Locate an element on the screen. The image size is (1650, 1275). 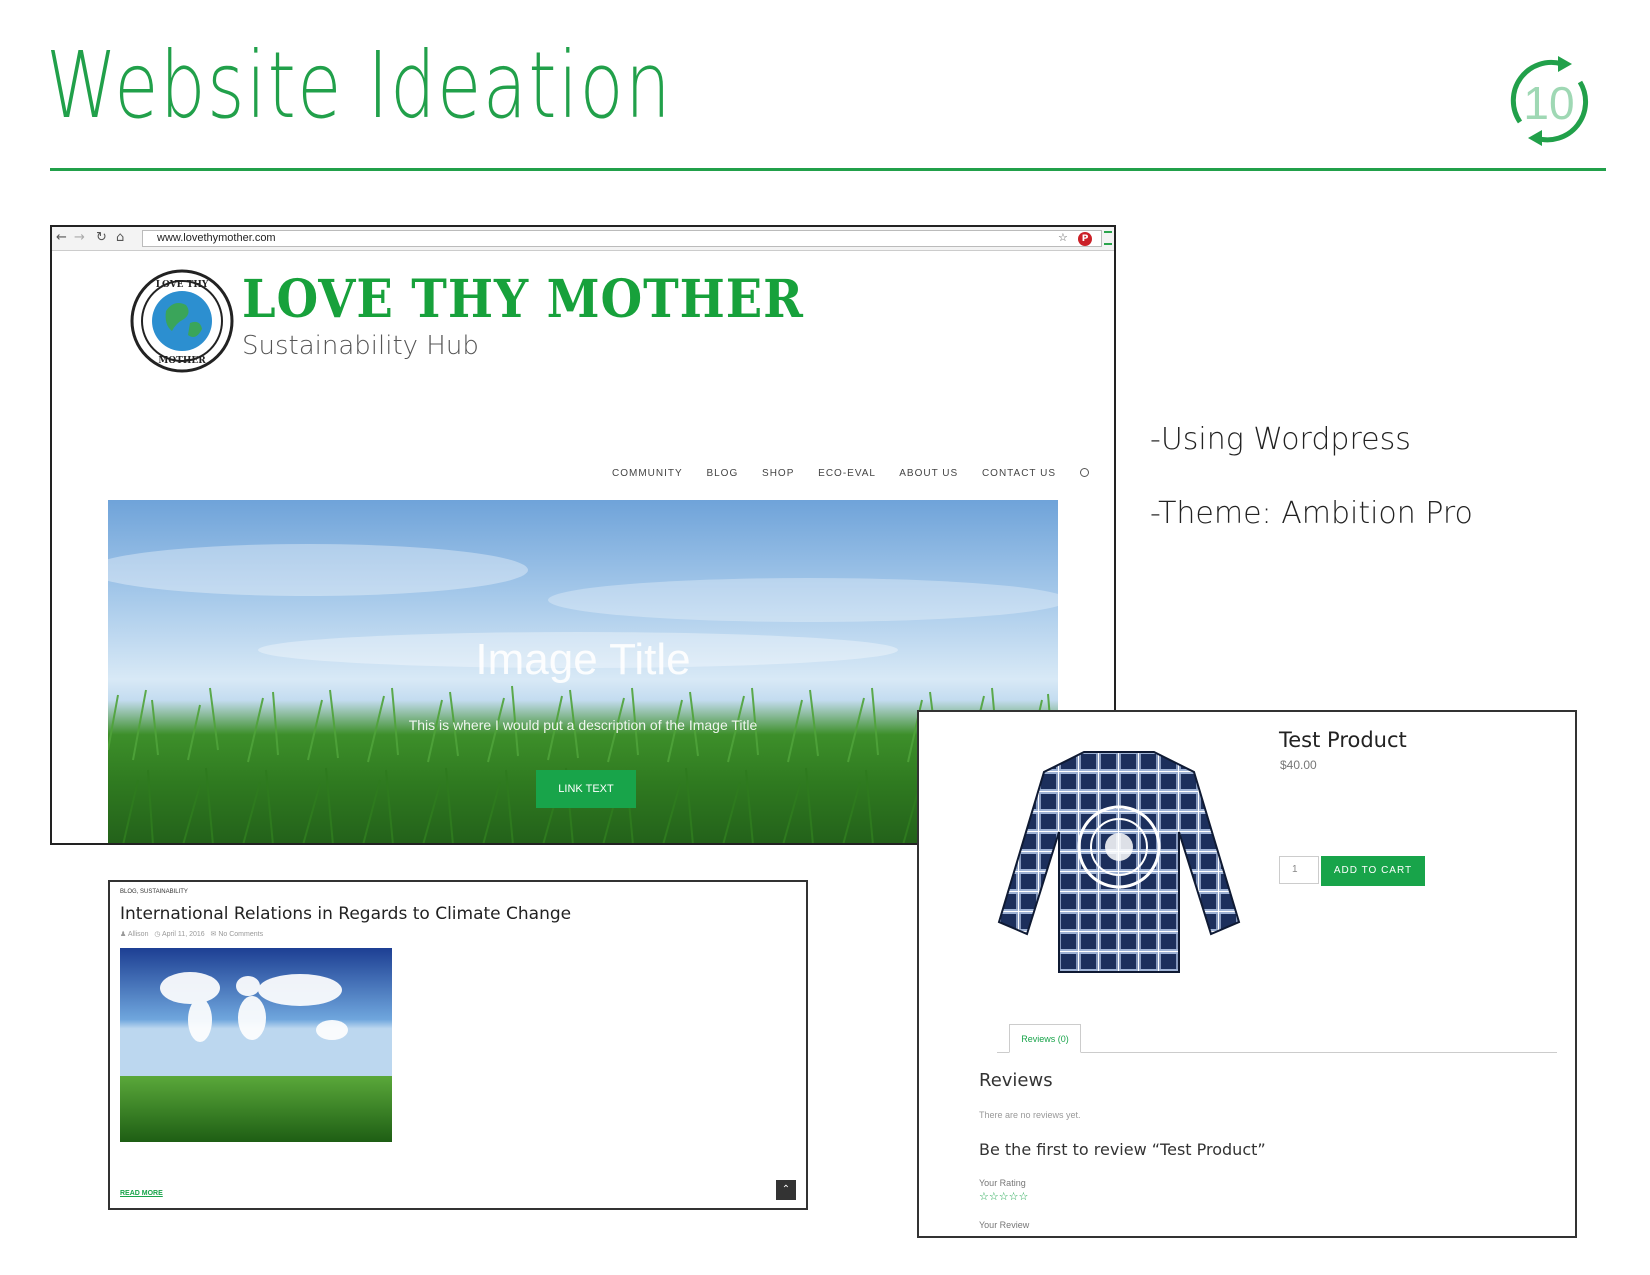
star-rating-input: ☆☆☆☆☆ is located at coordinates (1003, 1196).